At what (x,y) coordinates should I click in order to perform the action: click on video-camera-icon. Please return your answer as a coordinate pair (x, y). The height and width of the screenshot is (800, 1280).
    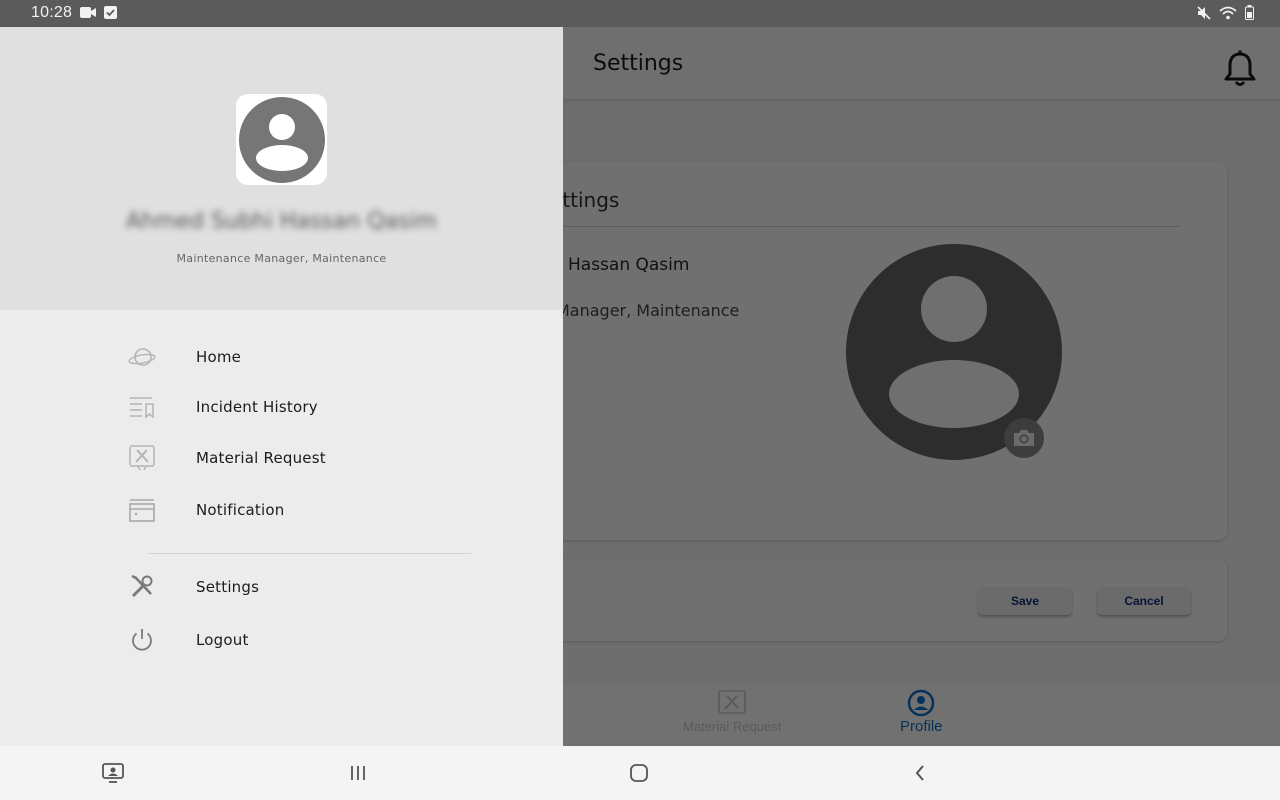
    Looking at the image, I should click on (88, 12).